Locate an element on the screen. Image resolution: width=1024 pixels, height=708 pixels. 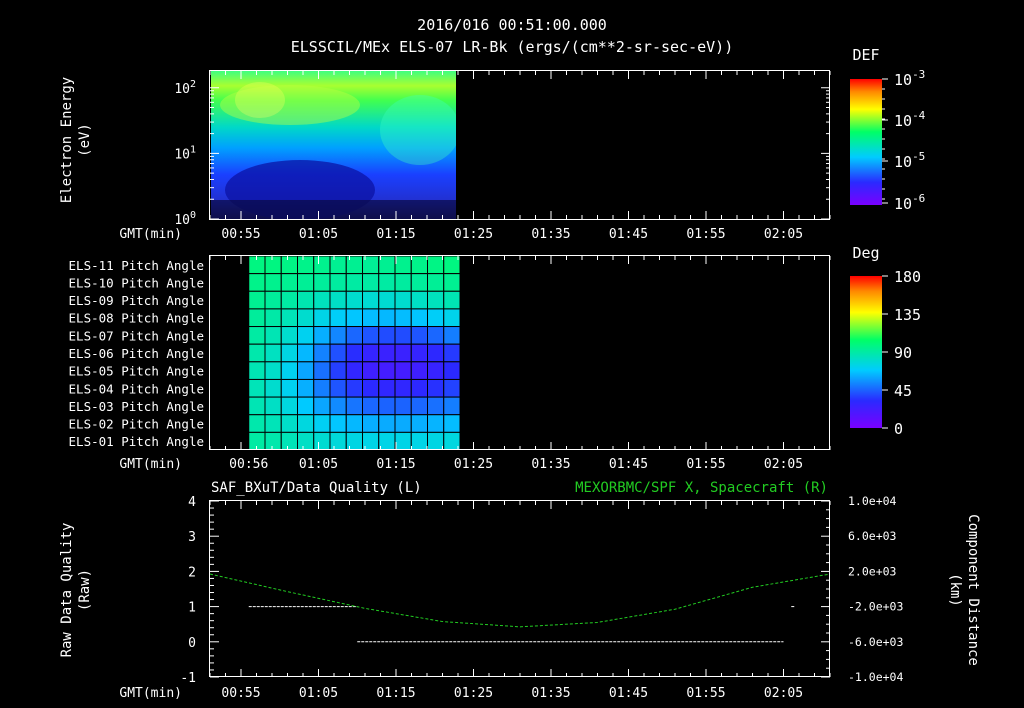
pitch-x-tick-label: 01:35 is located at coordinates (550, 464).